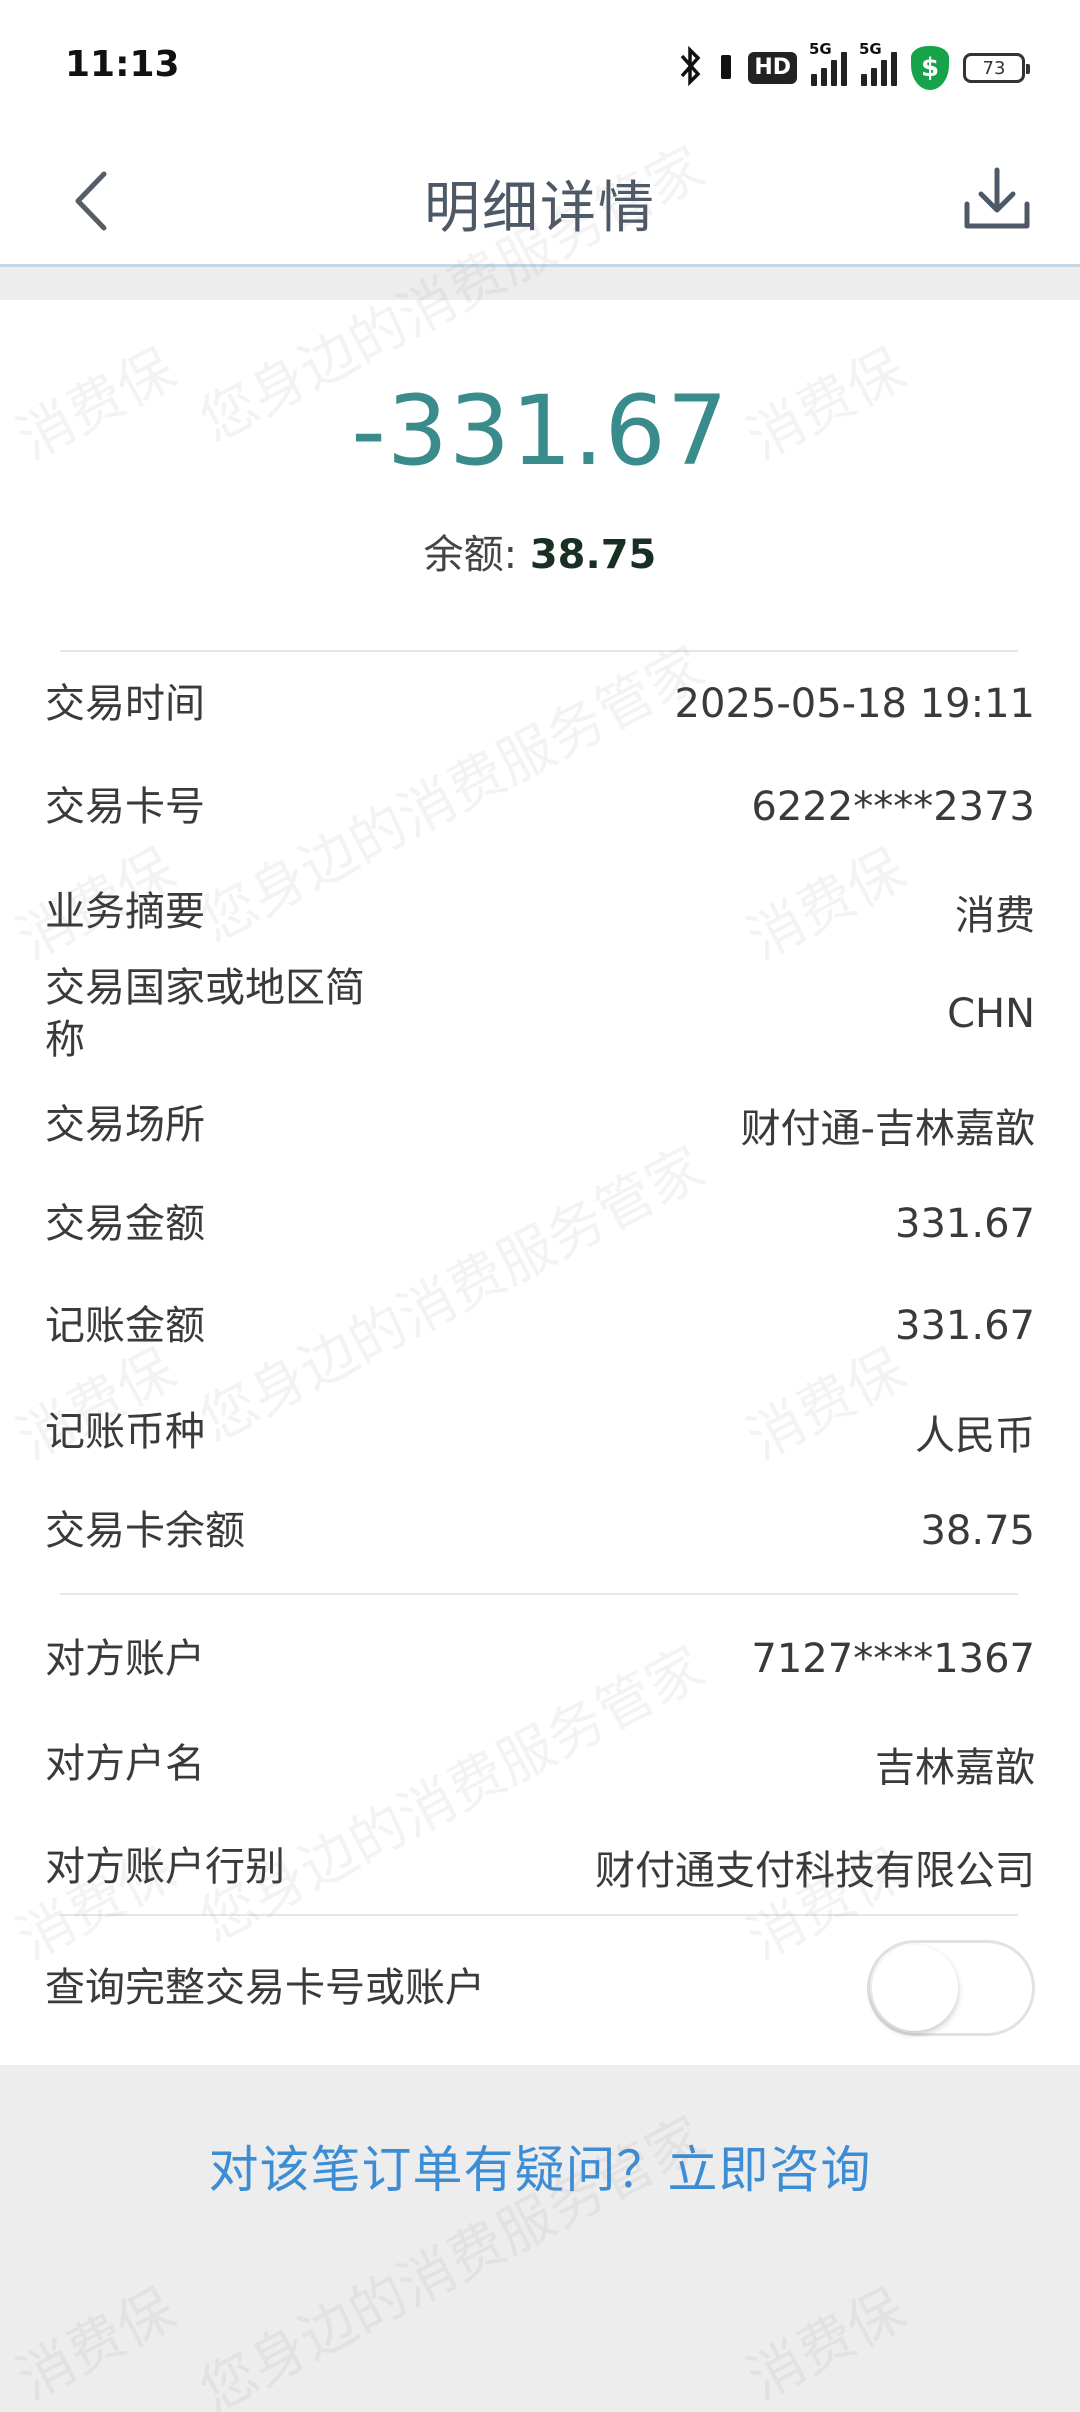 Image resolution: width=1080 pixels, height=2412 pixels. What do you see at coordinates (122, 64) in the screenshot?
I see `status-time: 11:13` at bounding box center [122, 64].